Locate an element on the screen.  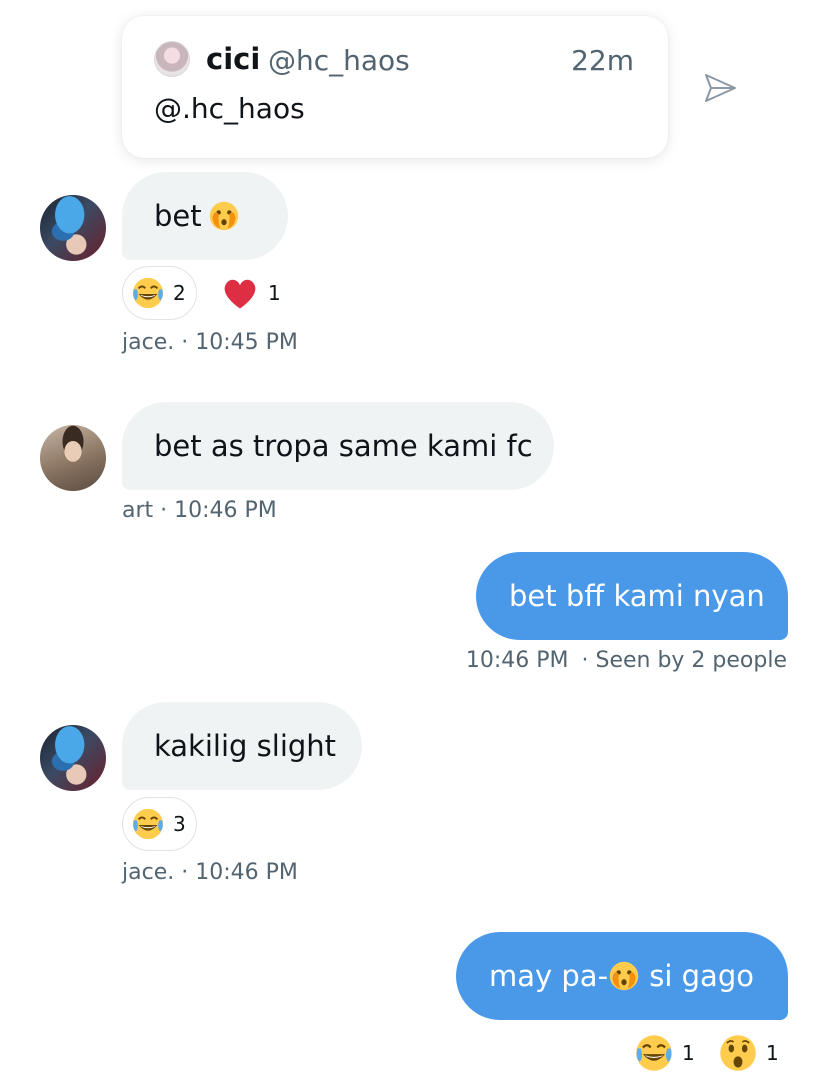
seen-status: · Seen by 2 people is located at coordinates (684, 660).